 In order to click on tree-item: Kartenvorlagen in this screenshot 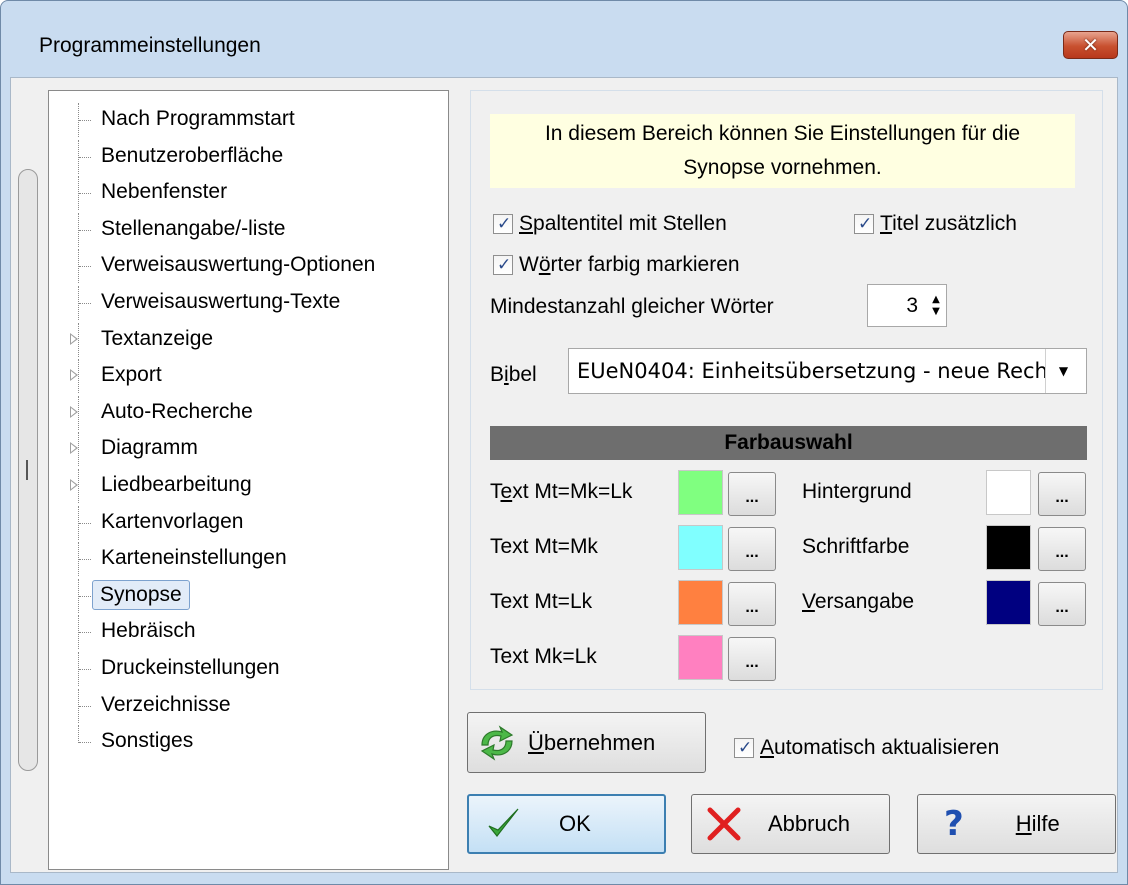, I will do `click(248, 522)`.